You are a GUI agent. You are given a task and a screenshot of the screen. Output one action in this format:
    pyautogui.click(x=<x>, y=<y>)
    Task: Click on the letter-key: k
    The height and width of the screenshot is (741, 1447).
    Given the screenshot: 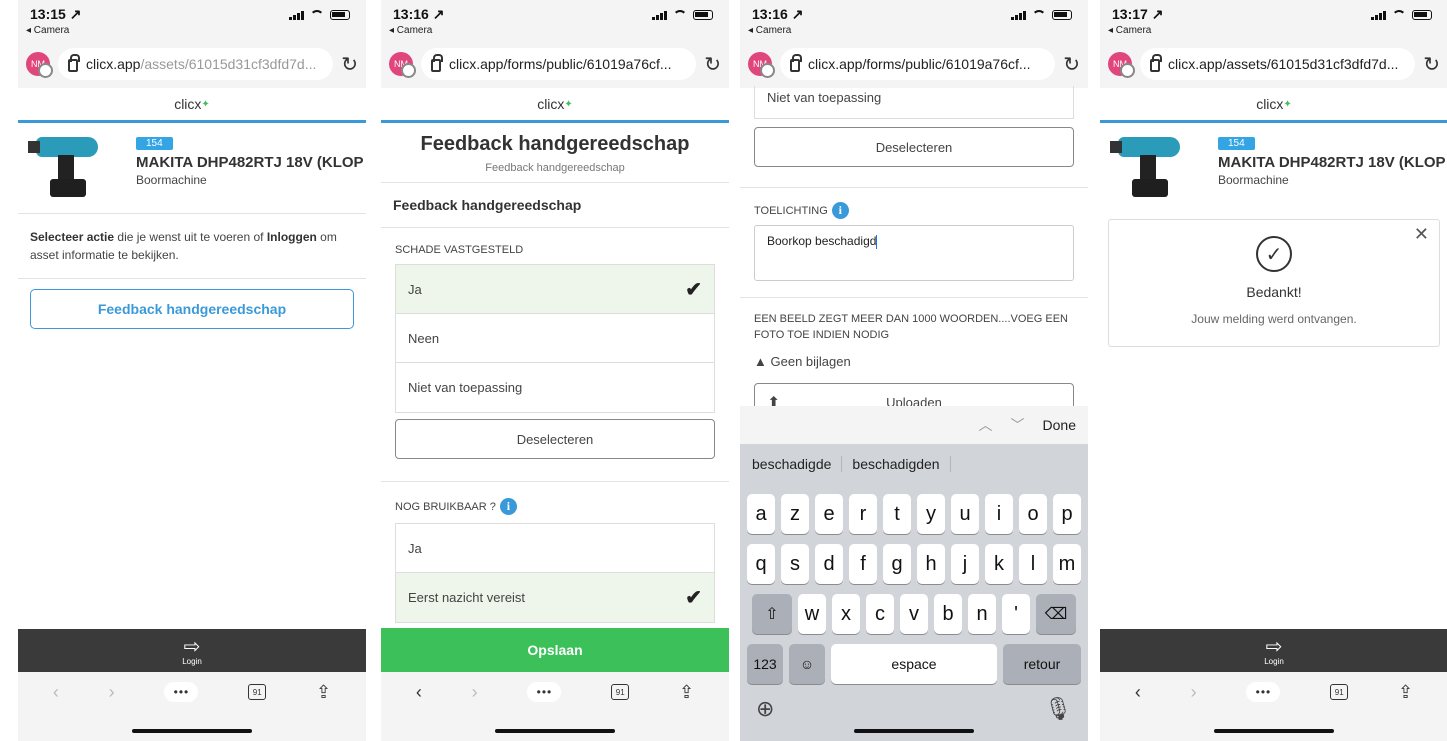 What is the action you would take?
    pyautogui.click(x=999, y=564)
    